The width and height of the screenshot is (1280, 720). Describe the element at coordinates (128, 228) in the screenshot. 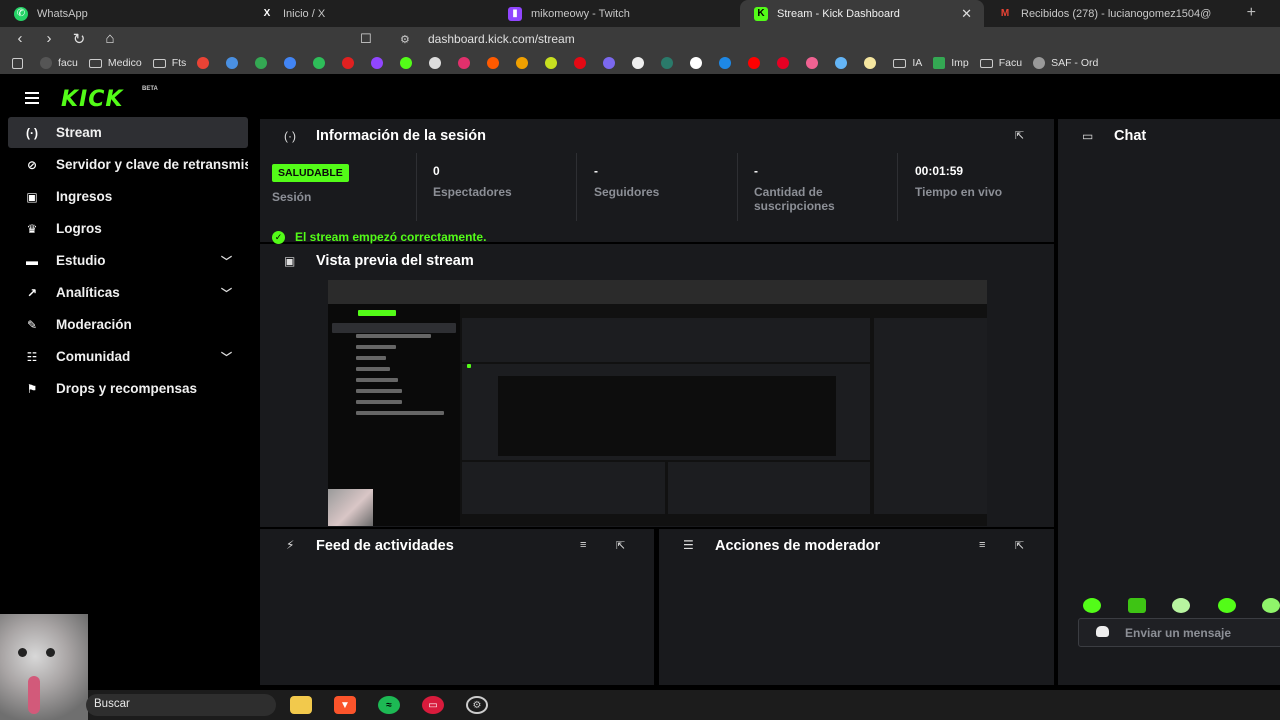

I see `sidebar-item-logros: ♛ Logros` at that location.